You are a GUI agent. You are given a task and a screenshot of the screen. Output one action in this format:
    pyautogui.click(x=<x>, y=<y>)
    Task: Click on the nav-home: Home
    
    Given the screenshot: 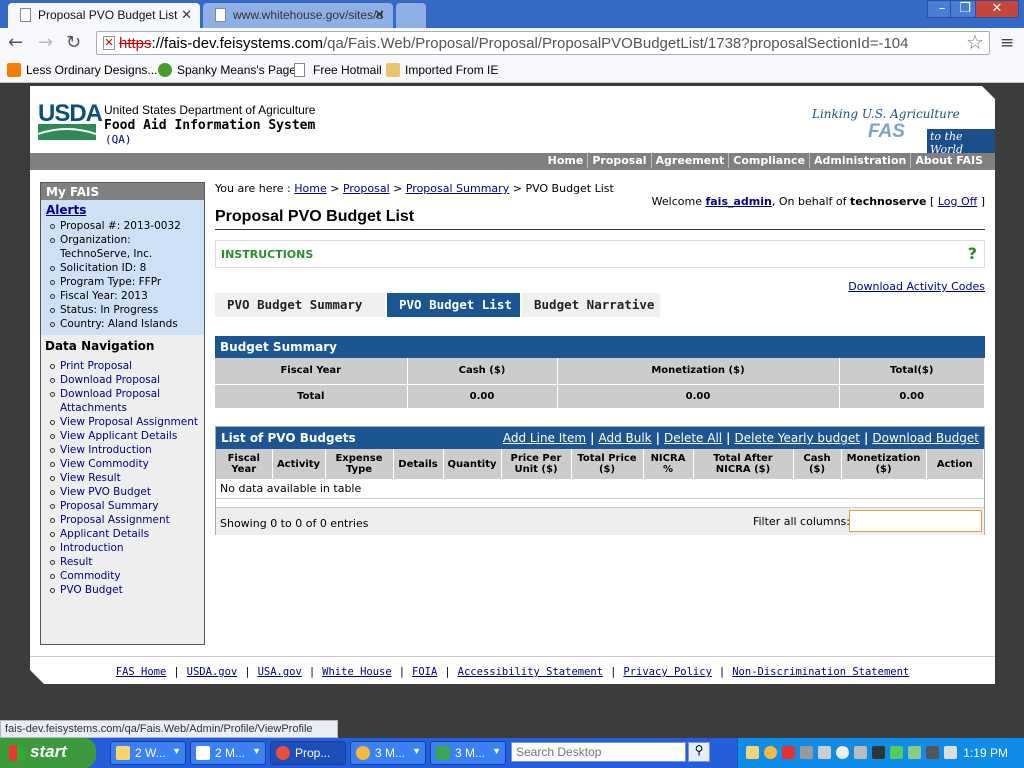 What is the action you would take?
    pyautogui.click(x=566, y=160)
    